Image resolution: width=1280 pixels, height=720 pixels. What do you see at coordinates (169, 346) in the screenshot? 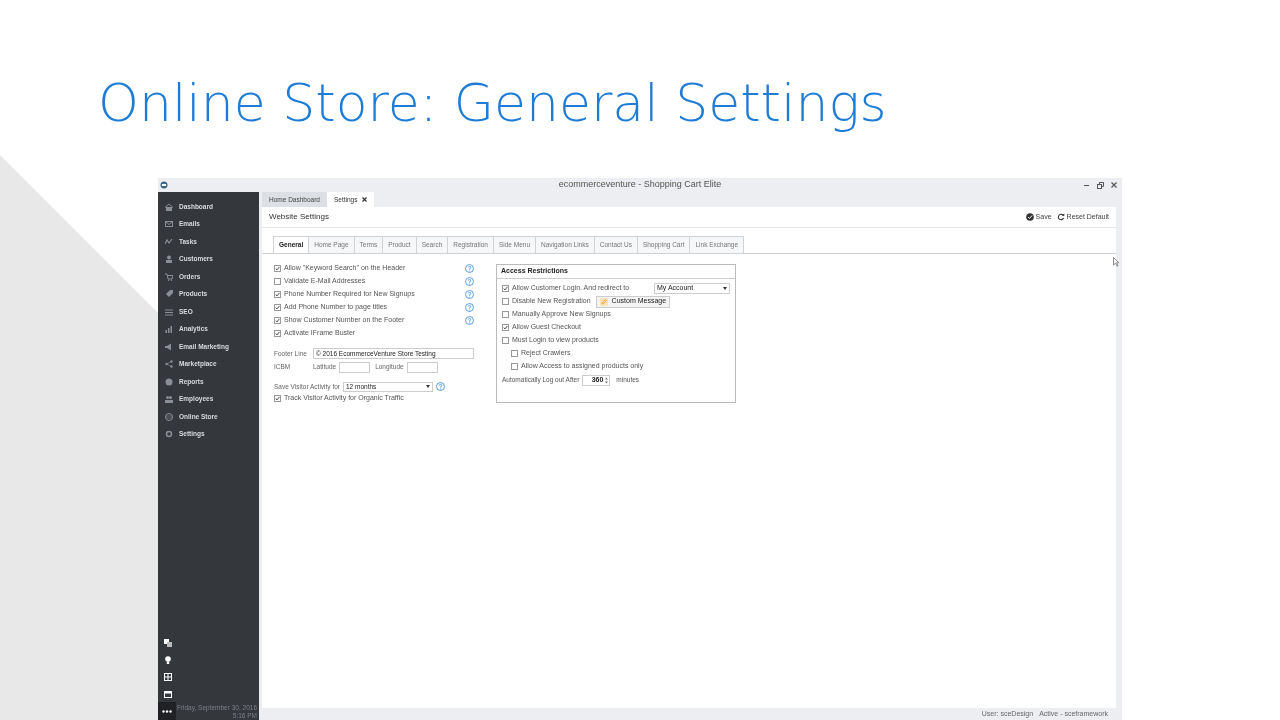
I see `megaphone-icon` at bounding box center [169, 346].